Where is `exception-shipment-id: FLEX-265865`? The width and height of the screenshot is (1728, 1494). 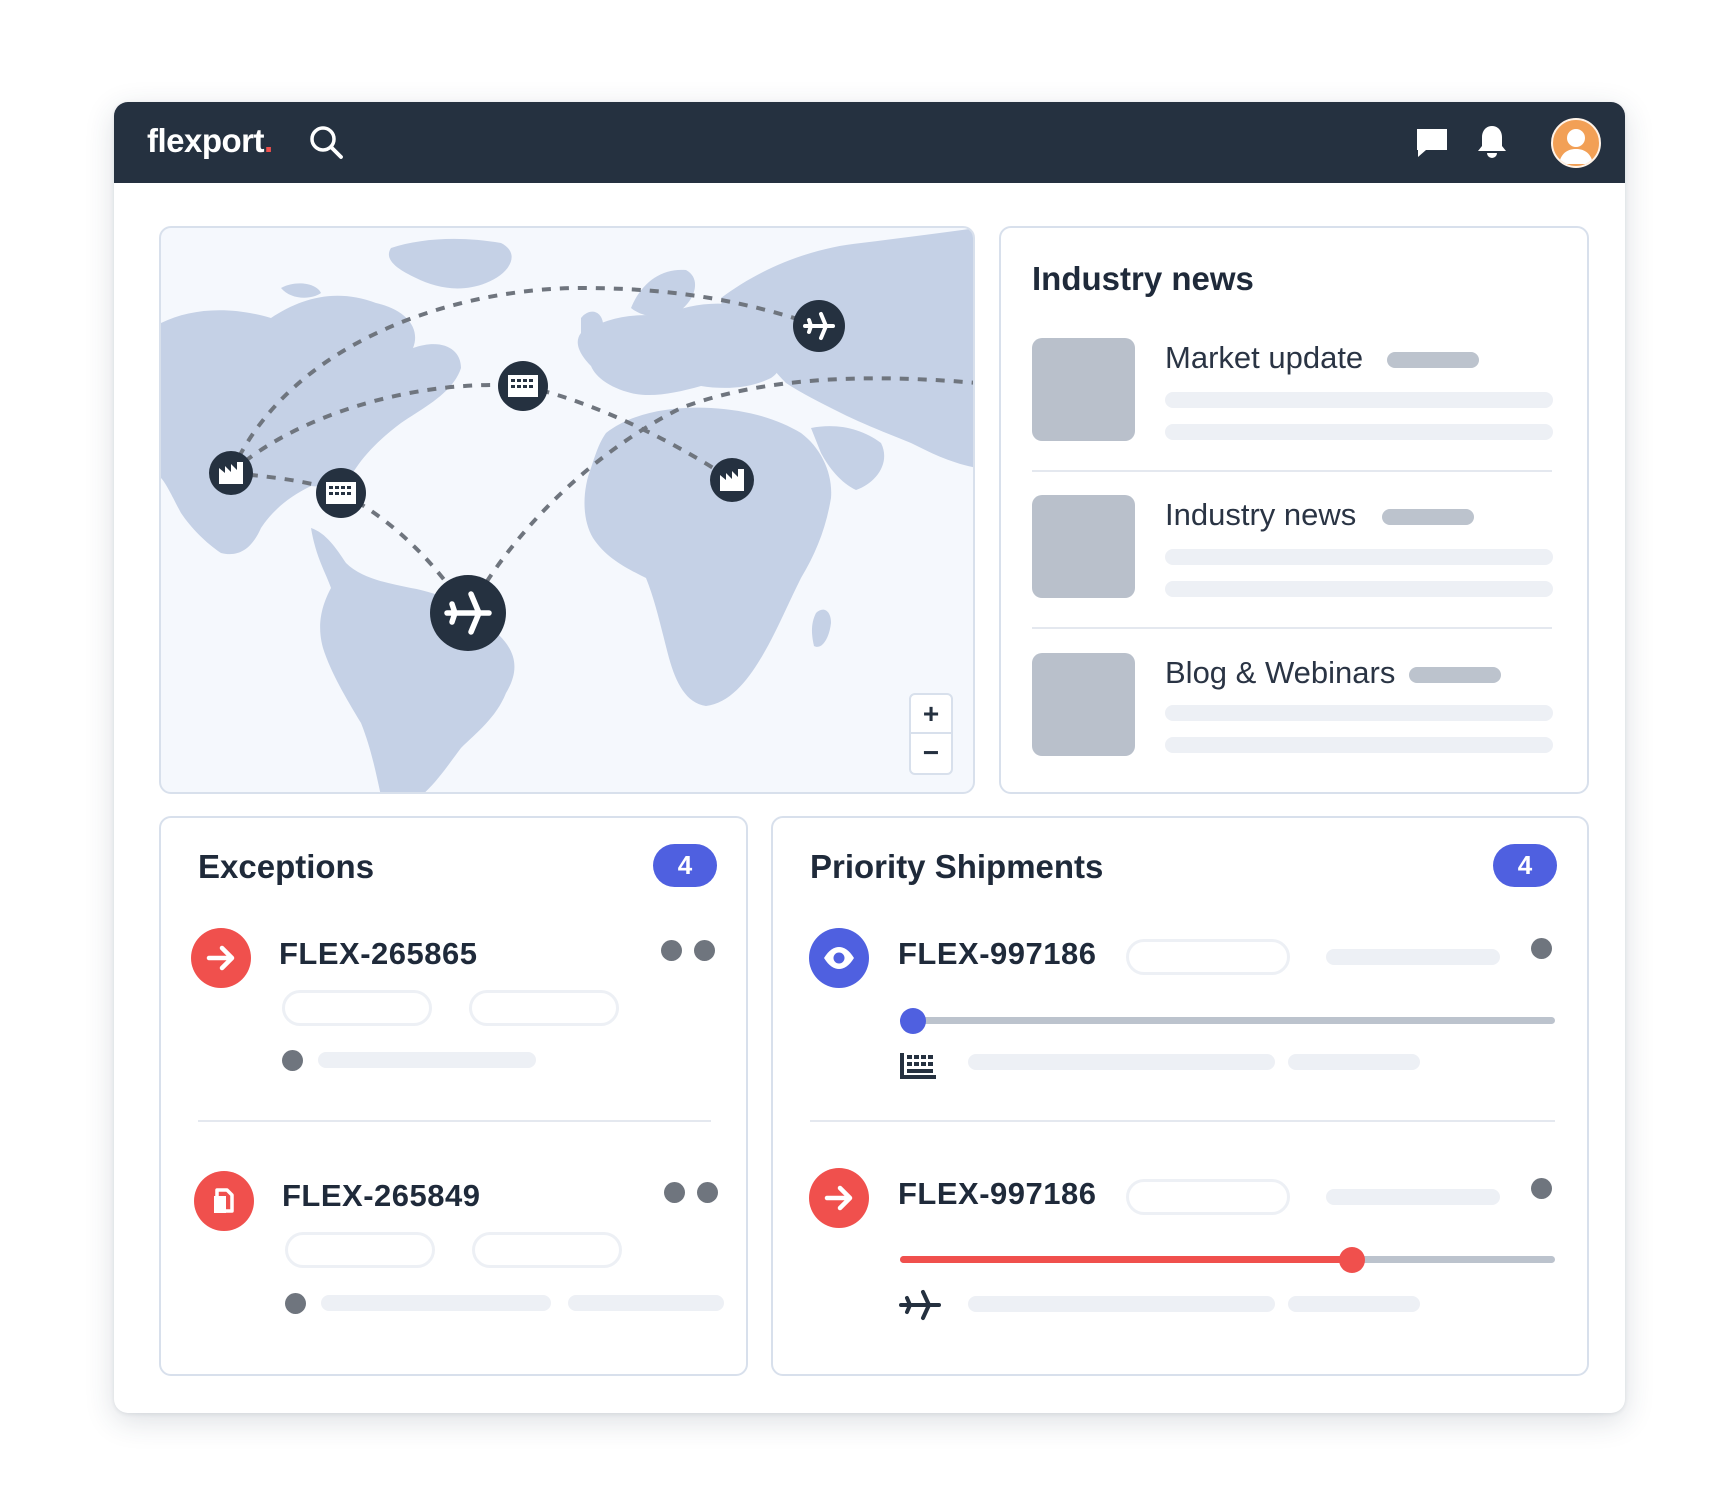
exception-shipment-id: FLEX-265865 is located at coordinates (378, 954).